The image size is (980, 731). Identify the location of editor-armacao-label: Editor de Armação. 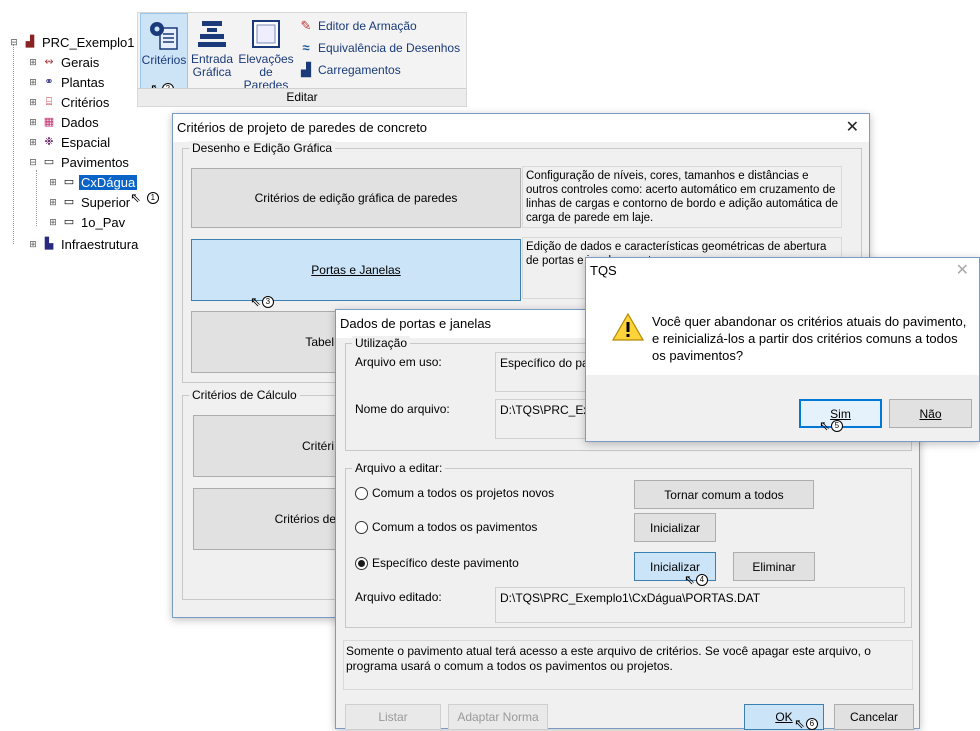
(367, 26).